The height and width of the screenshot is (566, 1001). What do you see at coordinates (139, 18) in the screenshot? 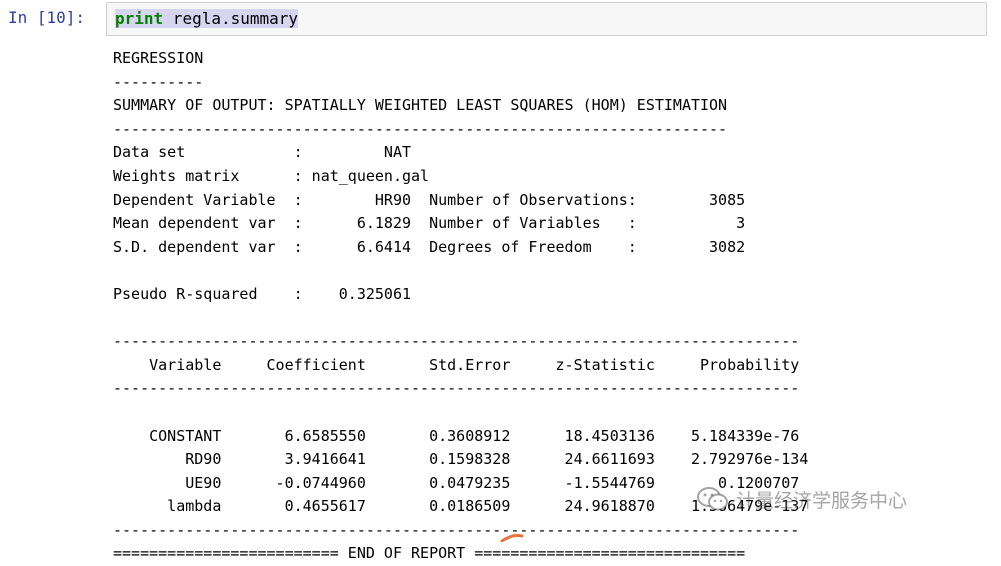
I see `code-keyword: print` at bounding box center [139, 18].